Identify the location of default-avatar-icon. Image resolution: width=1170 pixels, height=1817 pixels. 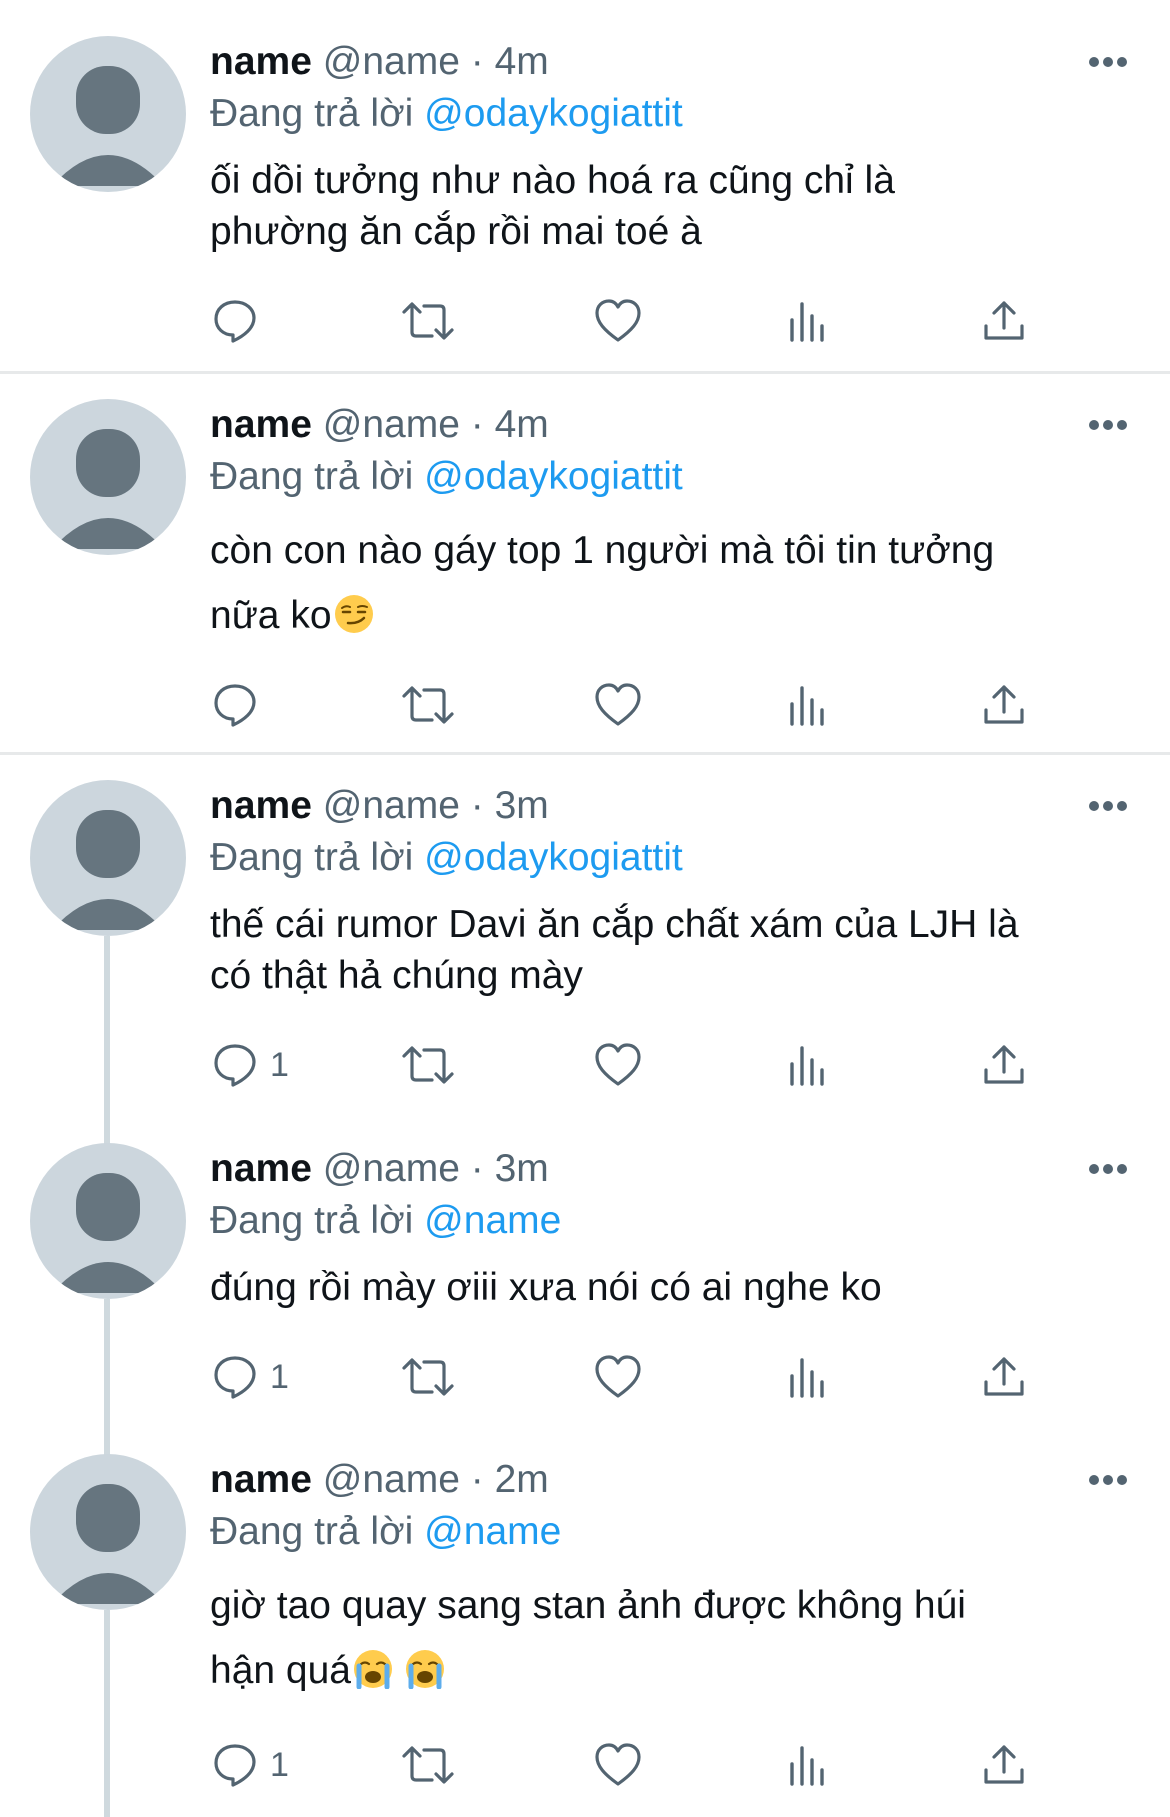
(108, 489).